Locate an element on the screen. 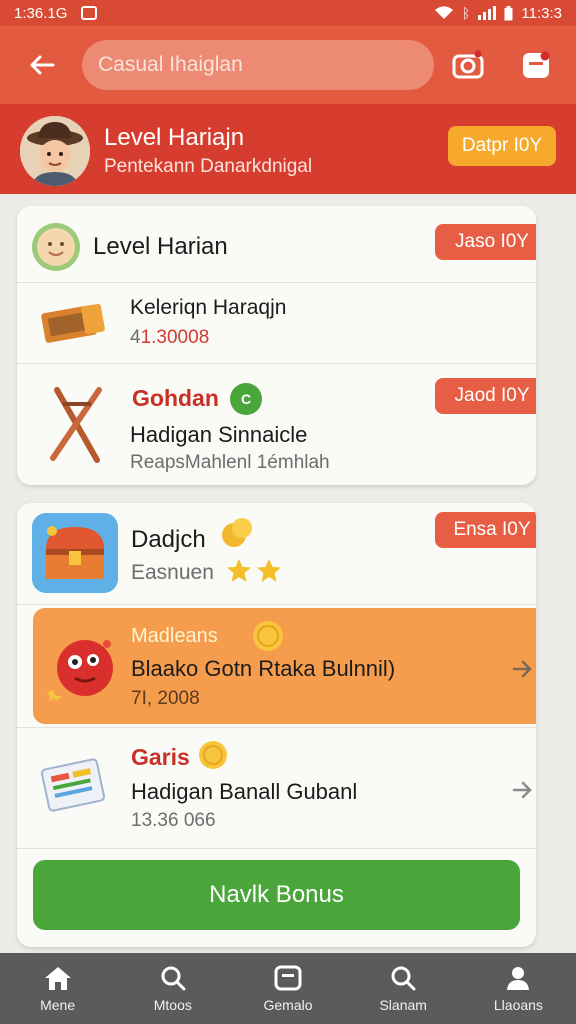 This screenshot has width=576, height=1024. avatar is located at coordinates (55, 151).